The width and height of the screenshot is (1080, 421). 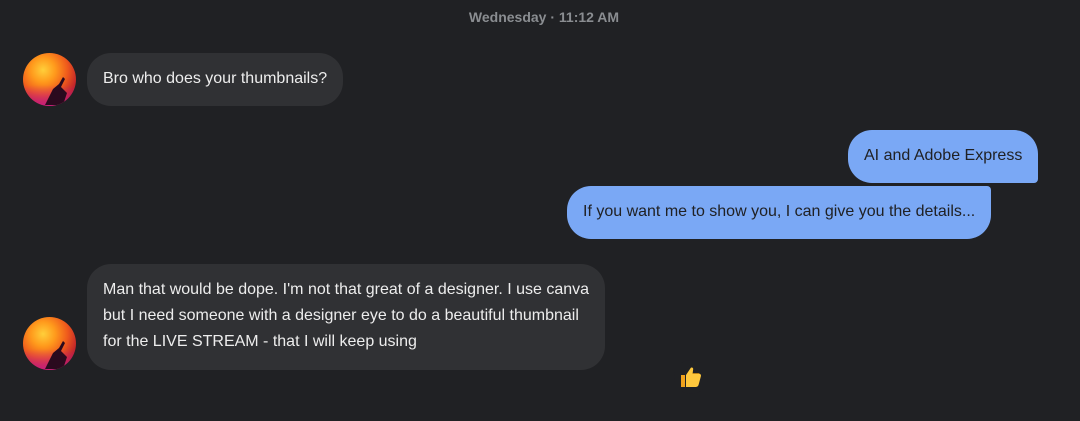 I want to click on conversation-timestamp: Wednesday · 11:12 AM, so click(x=544, y=17).